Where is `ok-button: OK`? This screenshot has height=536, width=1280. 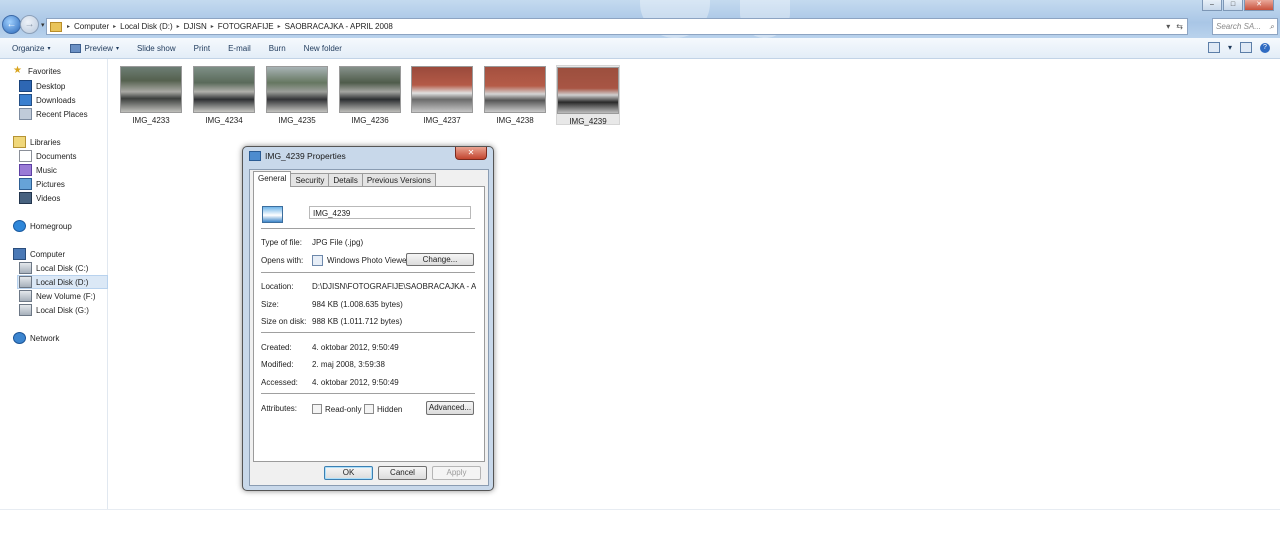
ok-button: OK is located at coordinates (348, 473).